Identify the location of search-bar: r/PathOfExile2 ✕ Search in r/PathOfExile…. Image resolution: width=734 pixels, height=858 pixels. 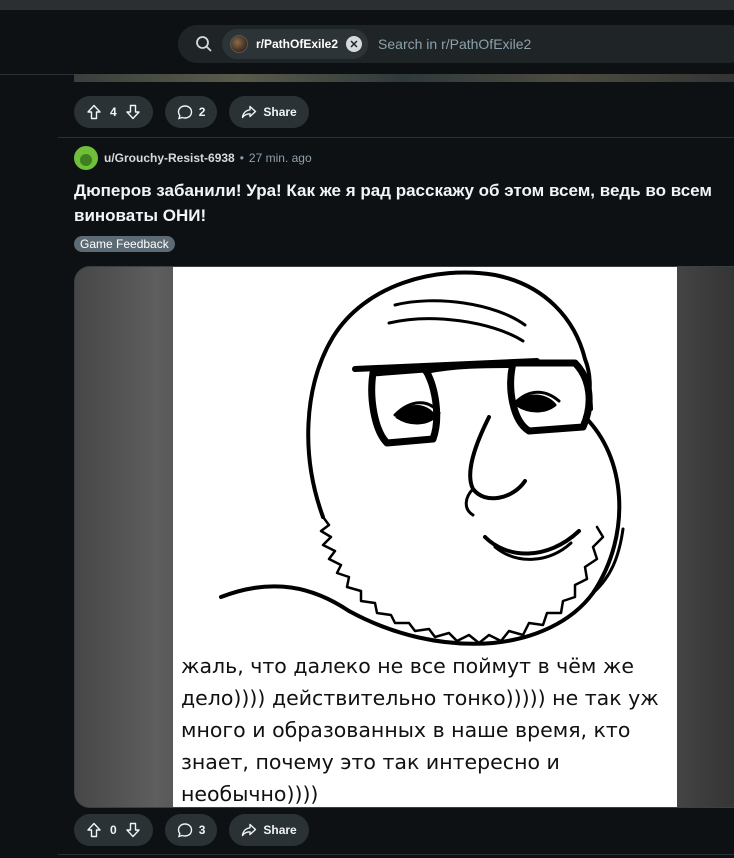
(456, 44).